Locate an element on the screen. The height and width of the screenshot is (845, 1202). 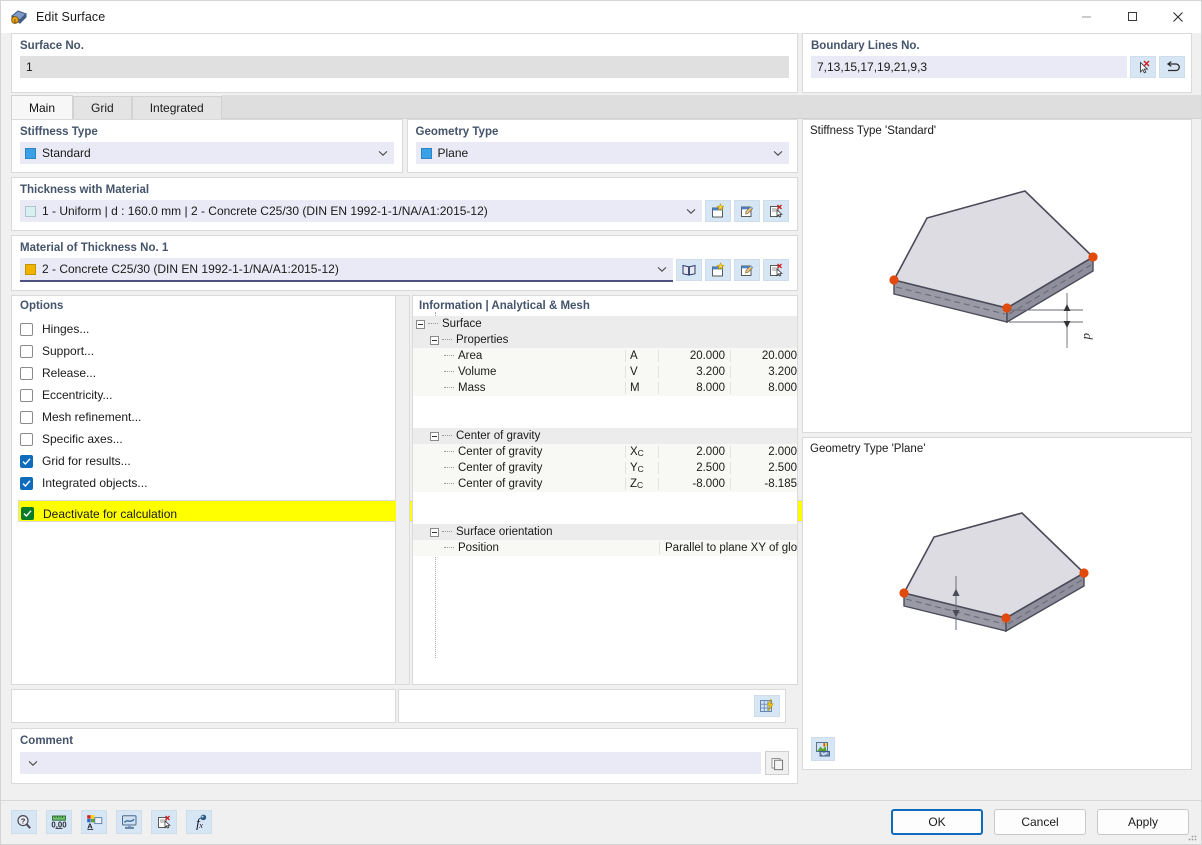
units-ruler-icon: 0,00 is located at coordinates (59, 822).